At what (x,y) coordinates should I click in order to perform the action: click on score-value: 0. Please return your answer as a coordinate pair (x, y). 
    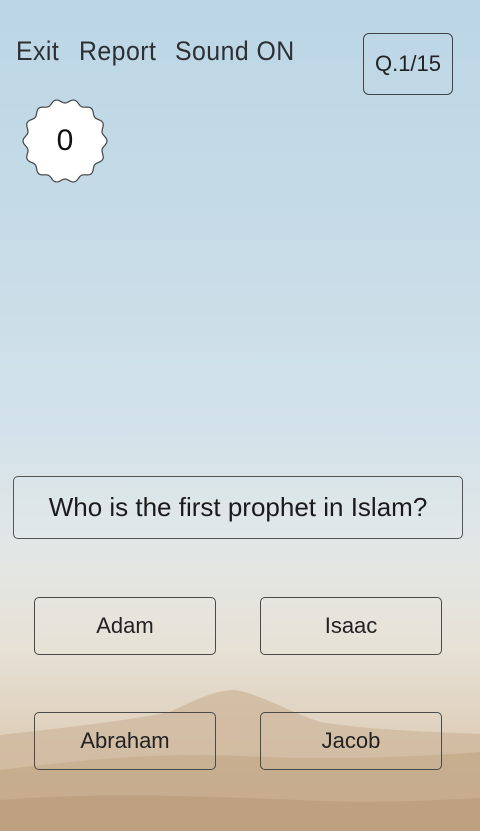
    Looking at the image, I should click on (65, 140).